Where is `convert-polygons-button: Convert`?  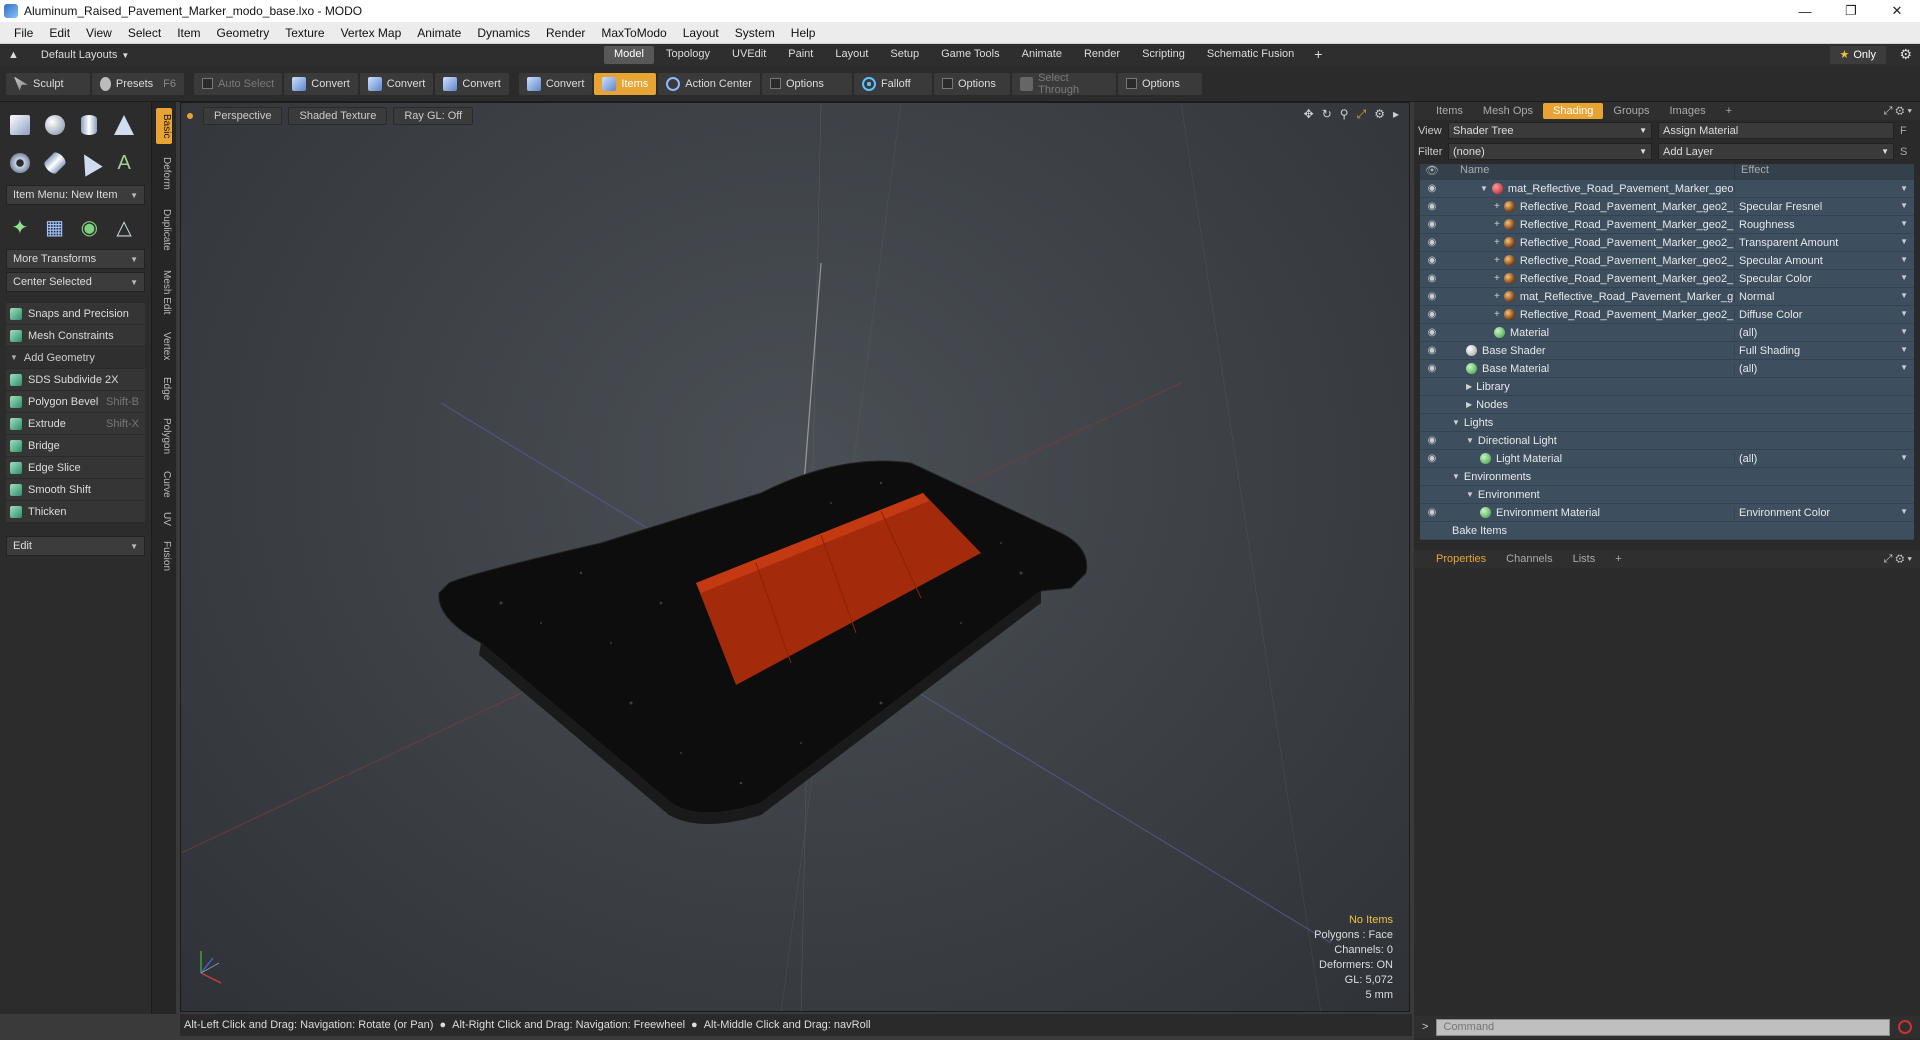 convert-polygons-button: Convert is located at coordinates (472, 83).